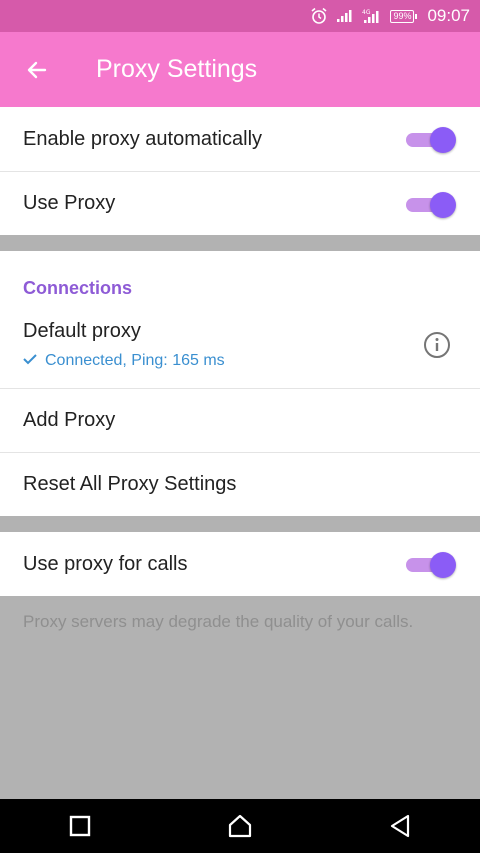 This screenshot has height=853, width=480. Describe the element at coordinates (400, 826) in the screenshot. I see `back-triangle-icon` at that location.